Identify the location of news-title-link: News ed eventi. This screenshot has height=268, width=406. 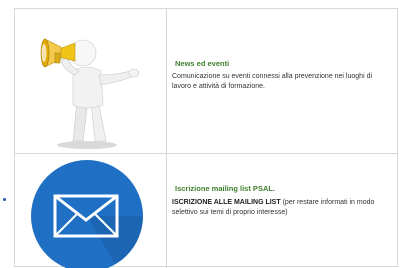
(202, 63).